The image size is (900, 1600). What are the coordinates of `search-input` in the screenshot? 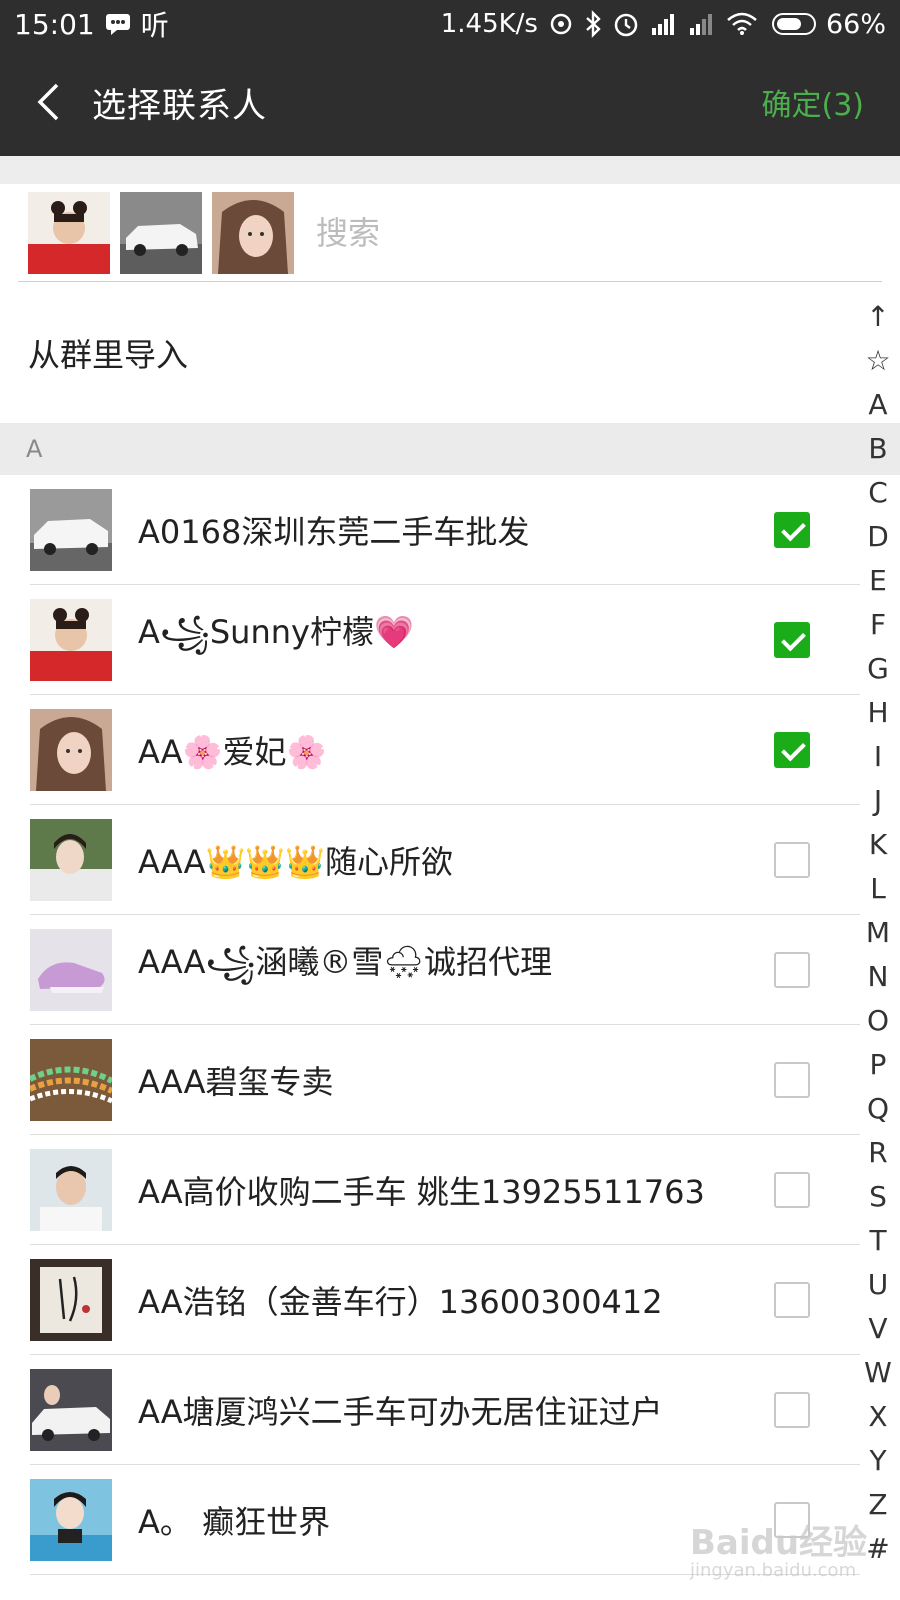 It's located at (516, 232).